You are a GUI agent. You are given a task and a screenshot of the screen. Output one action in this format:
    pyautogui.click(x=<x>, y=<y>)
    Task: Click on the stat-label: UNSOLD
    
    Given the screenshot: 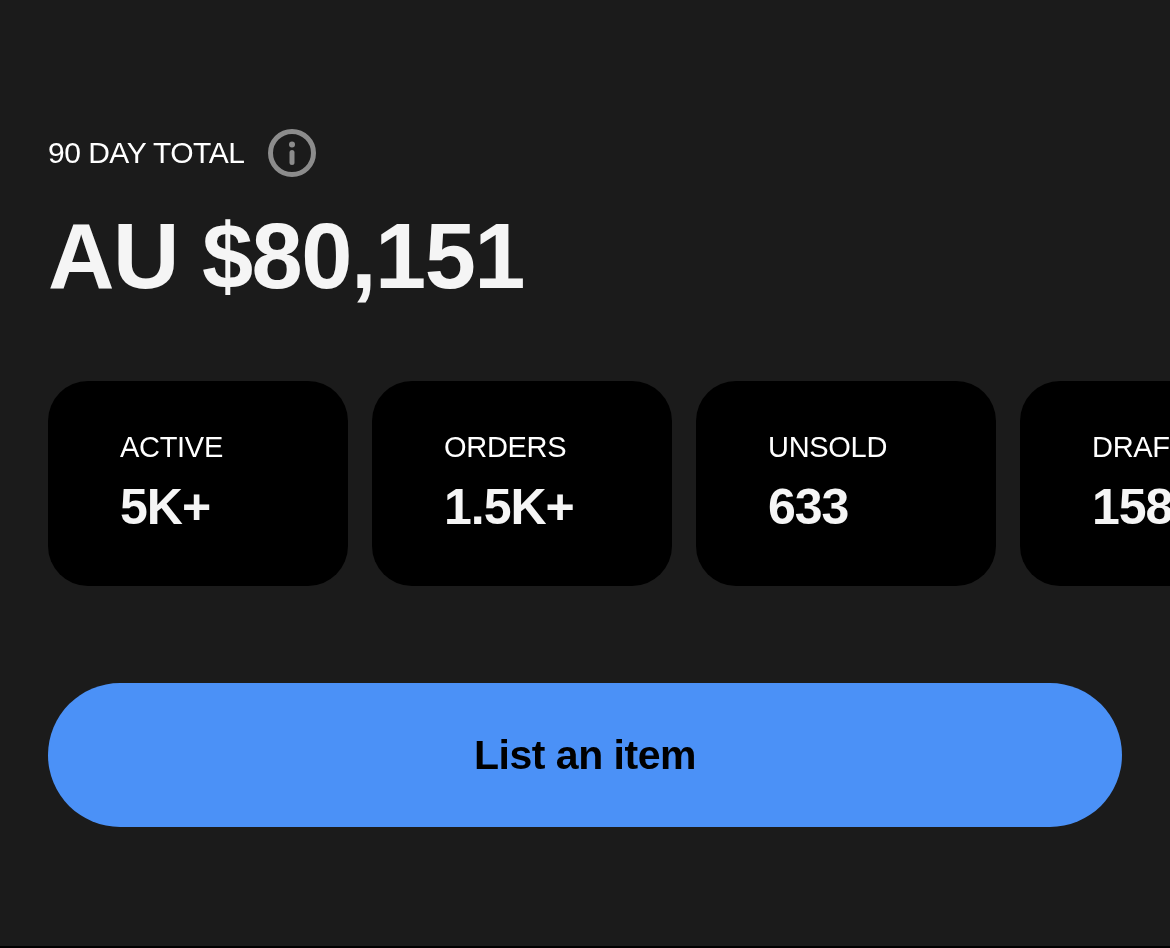 What is the action you would take?
    pyautogui.click(x=828, y=447)
    